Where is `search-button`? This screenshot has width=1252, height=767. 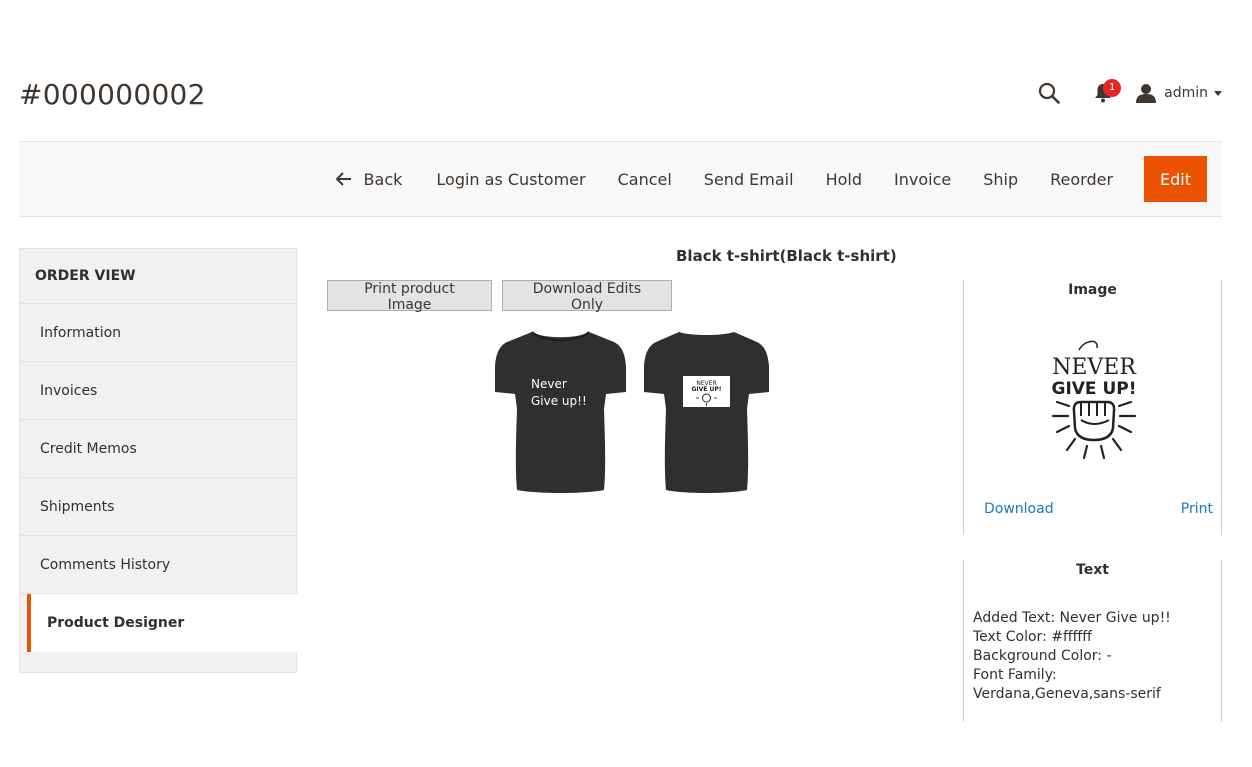 search-button is located at coordinates (1049, 93).